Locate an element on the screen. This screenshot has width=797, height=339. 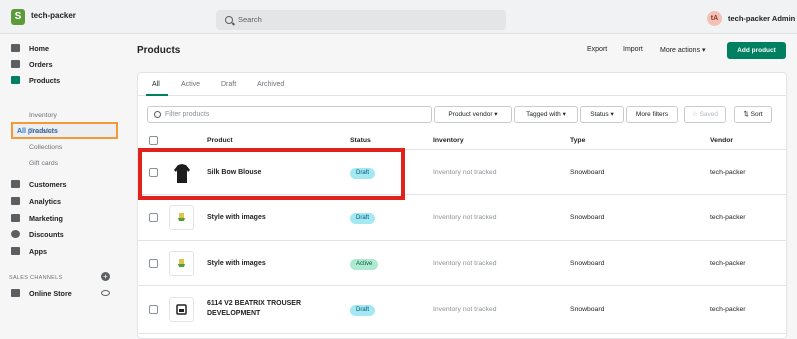
add-product-button: Add product is located at coordinates (756, 50).